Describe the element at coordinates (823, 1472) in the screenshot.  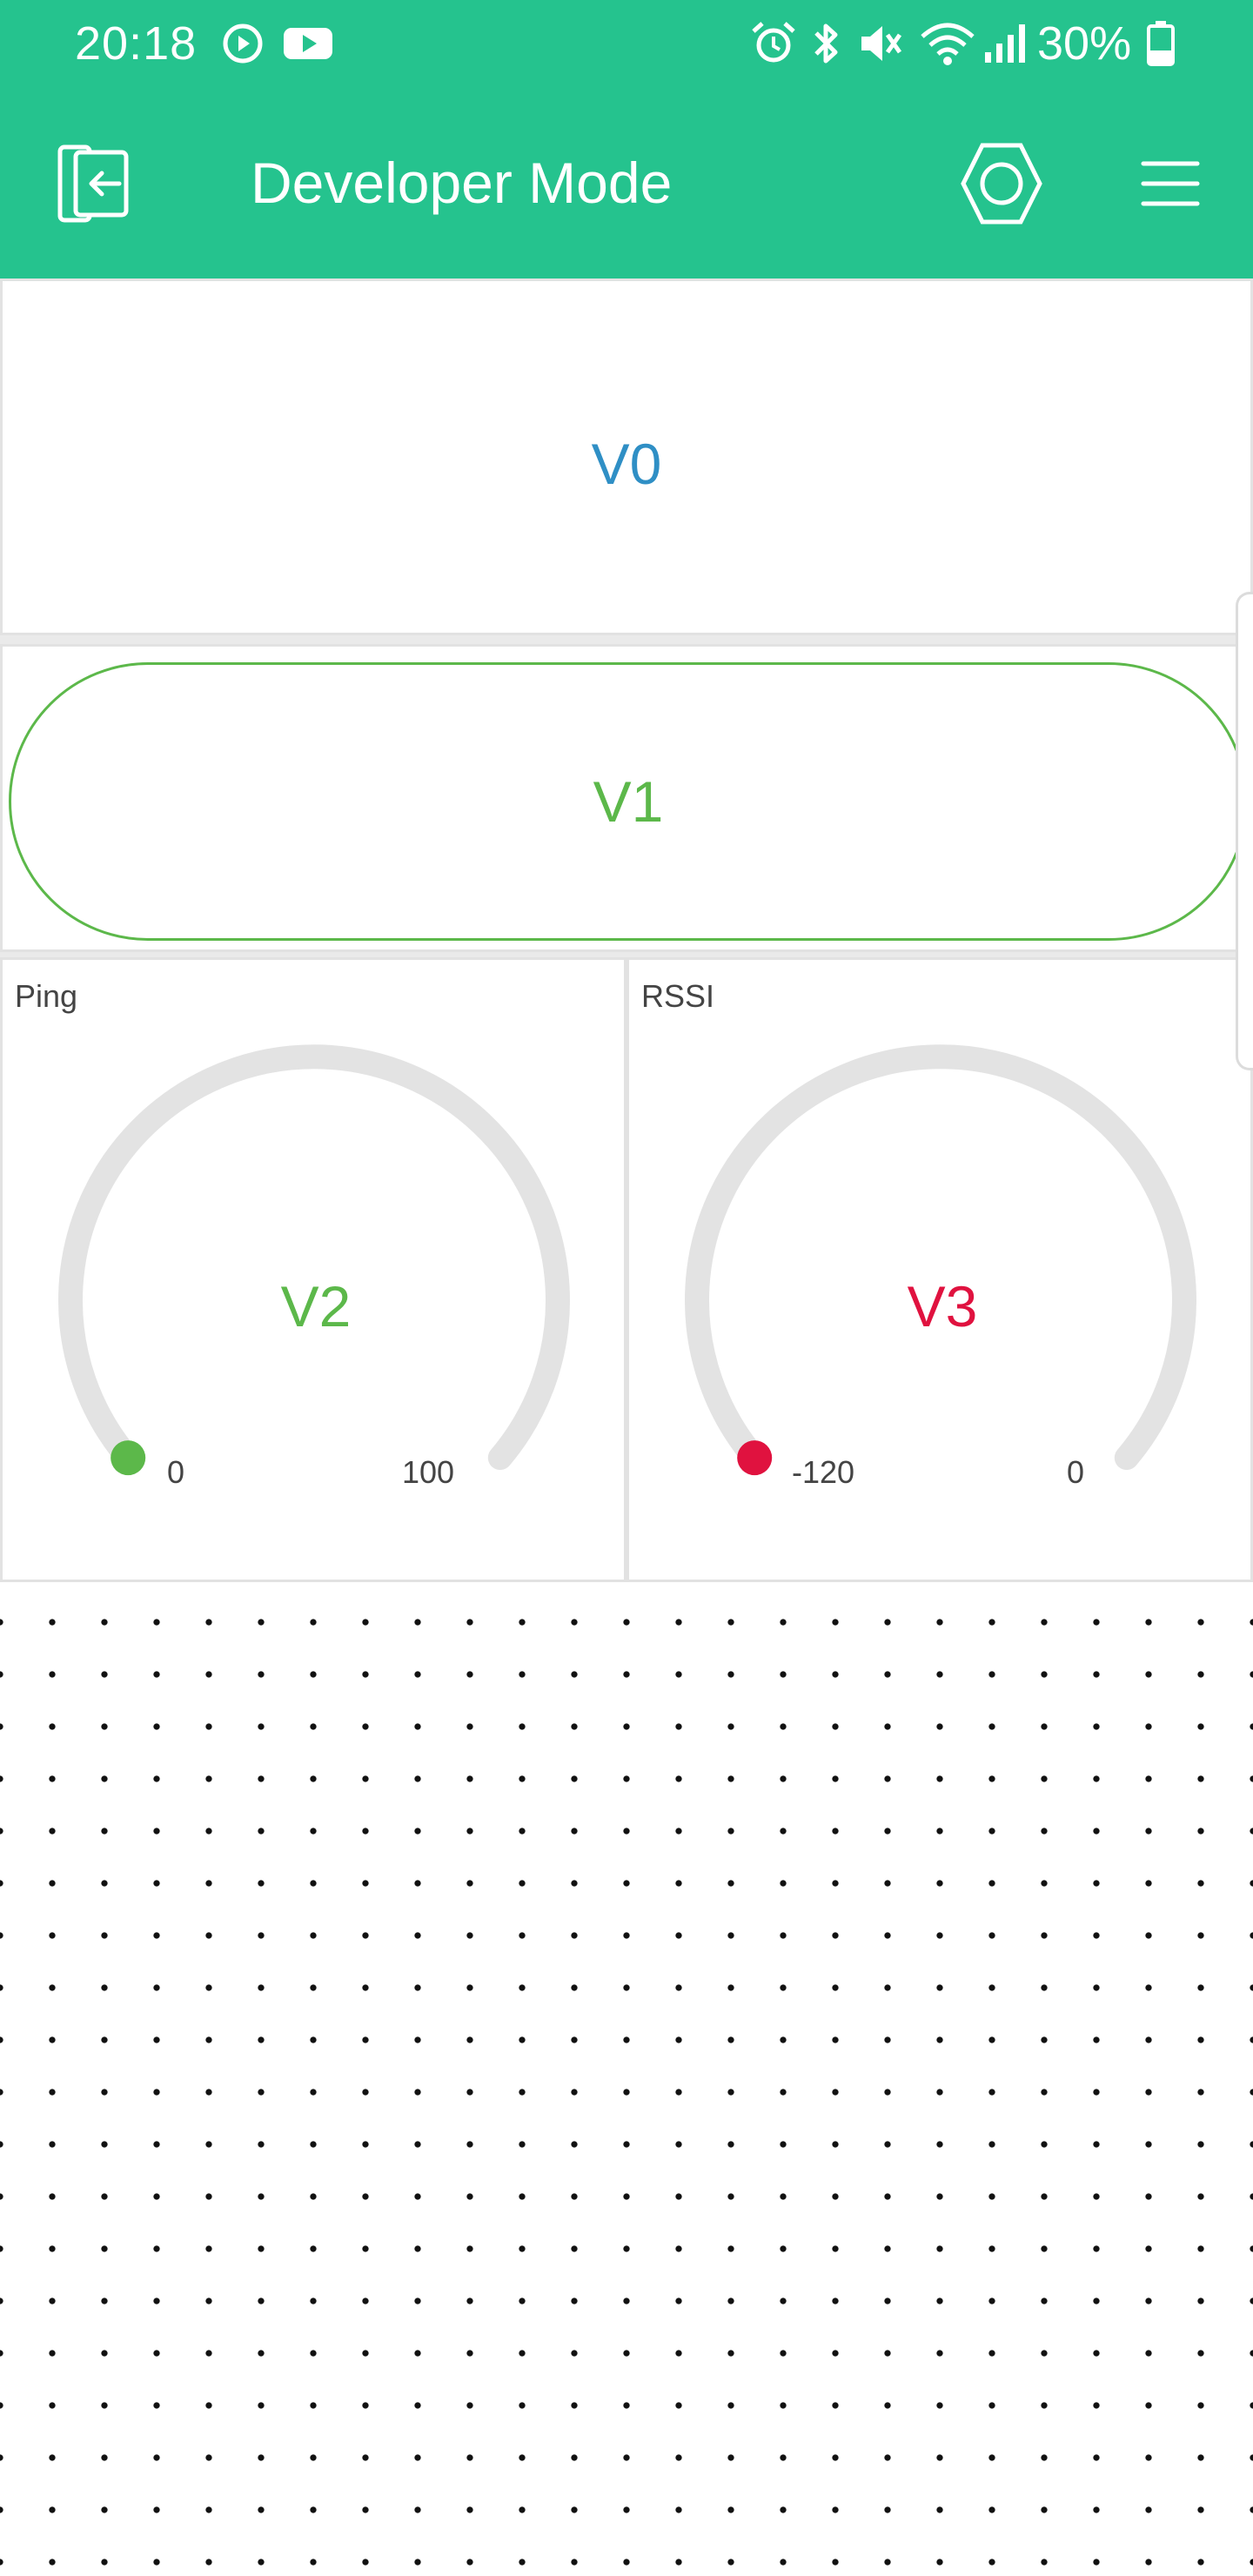
I see `gauge-min-label: -120` at that location.